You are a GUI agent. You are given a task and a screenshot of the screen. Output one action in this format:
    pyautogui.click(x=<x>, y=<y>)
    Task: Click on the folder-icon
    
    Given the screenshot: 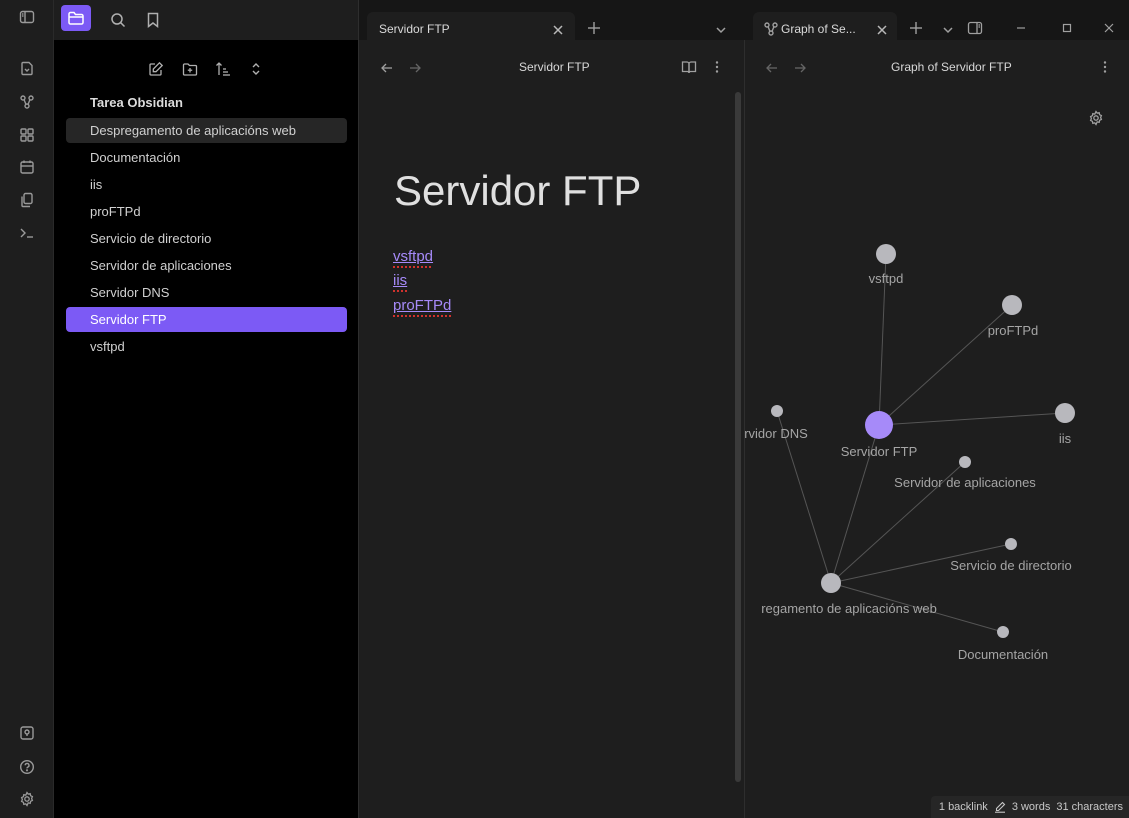 What is the action you would take?
    pyautogui.click(x=76, y=18)
    